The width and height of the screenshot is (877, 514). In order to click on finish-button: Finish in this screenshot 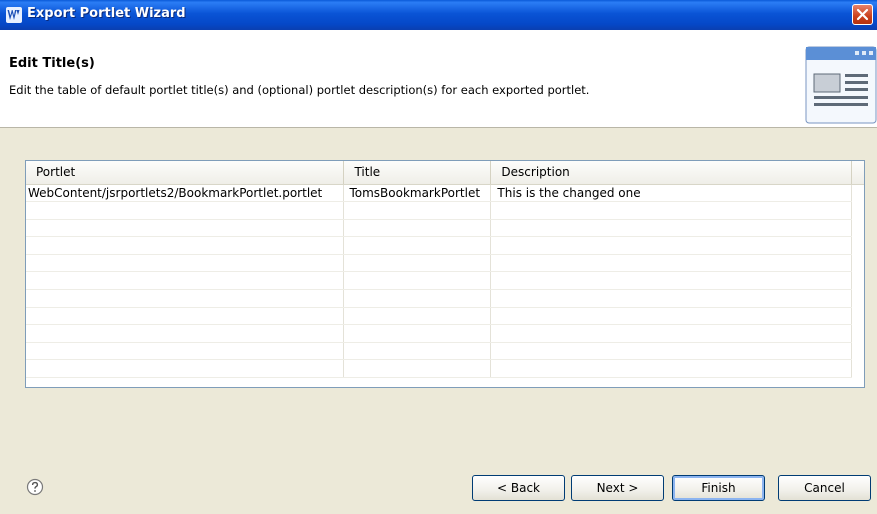, I will do `click(718, 488)`.